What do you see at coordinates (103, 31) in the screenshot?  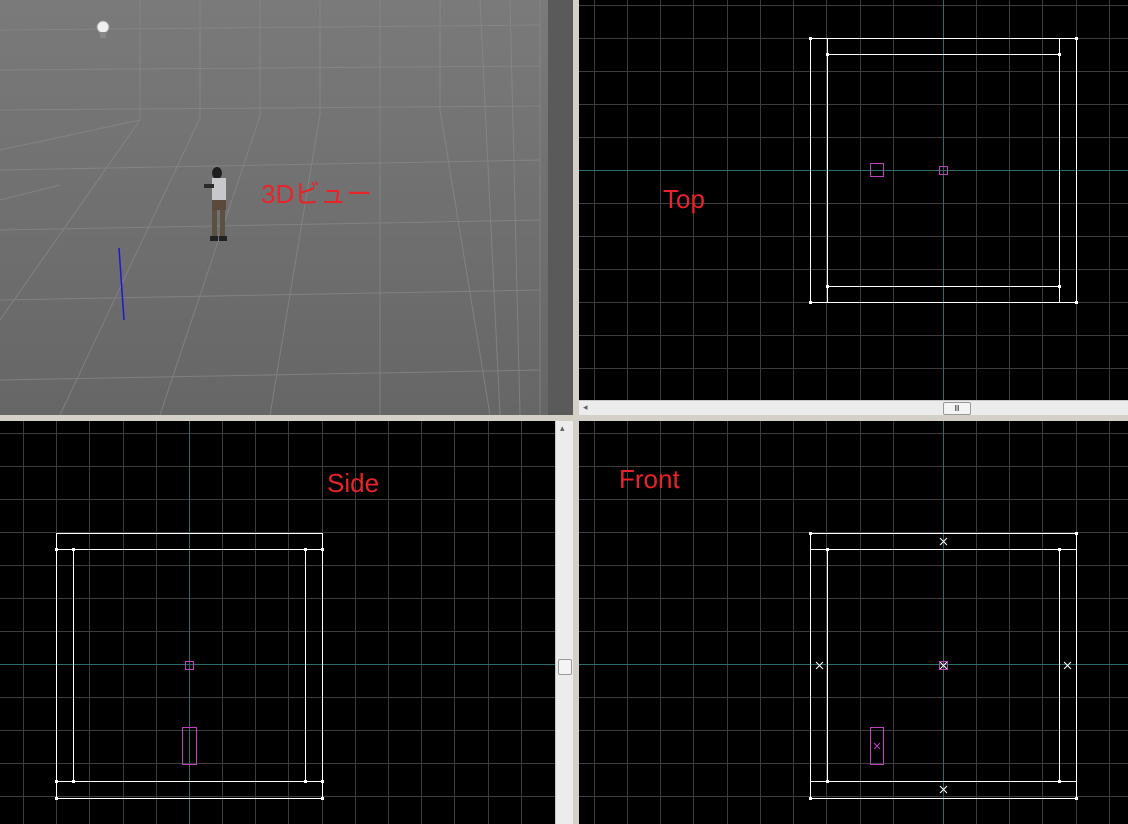 I see `lightbulb-icon` at bounding box center [103, 31].